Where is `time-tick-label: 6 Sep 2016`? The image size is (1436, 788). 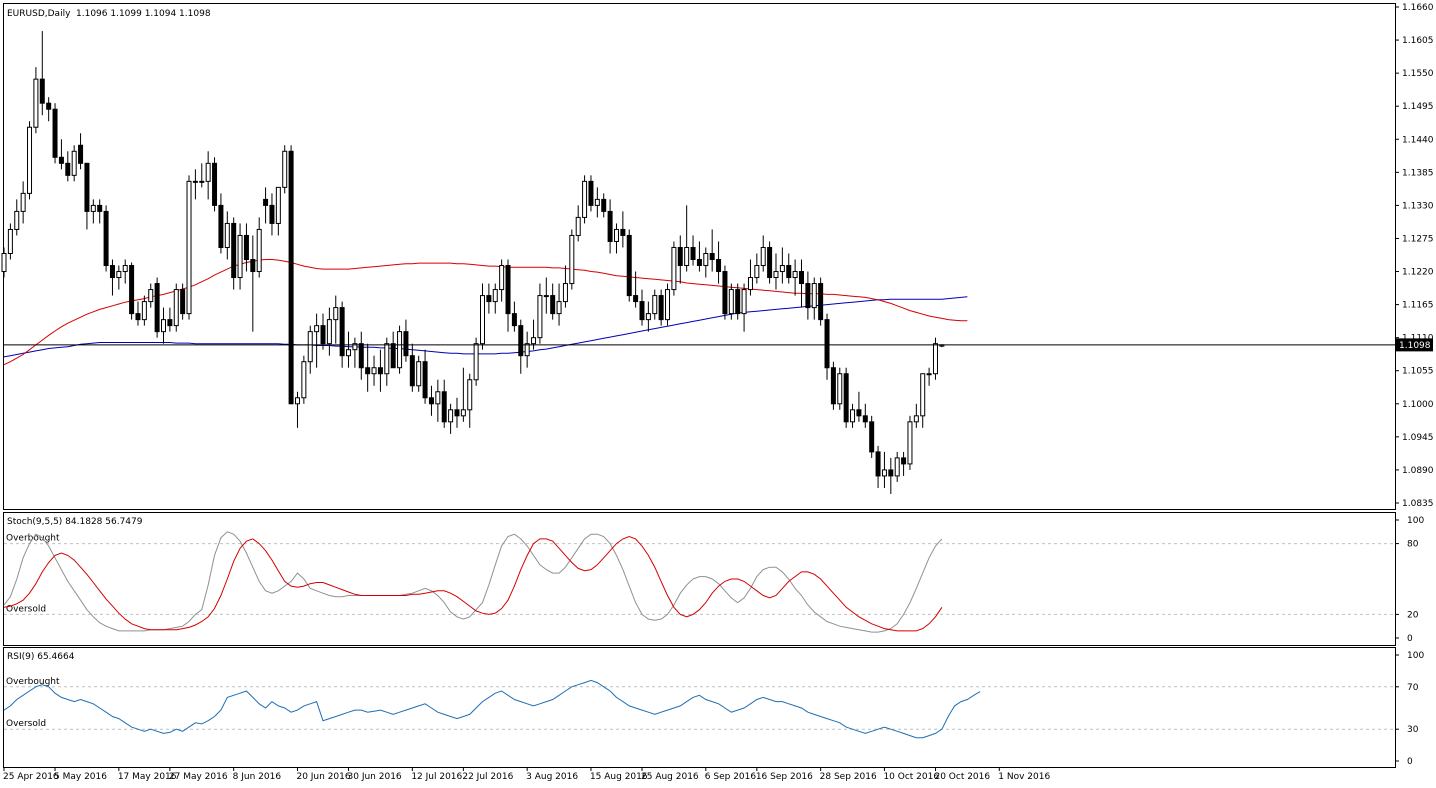 time-tick-label: 6 Sep 2016 is located at coordinates (731, 777).